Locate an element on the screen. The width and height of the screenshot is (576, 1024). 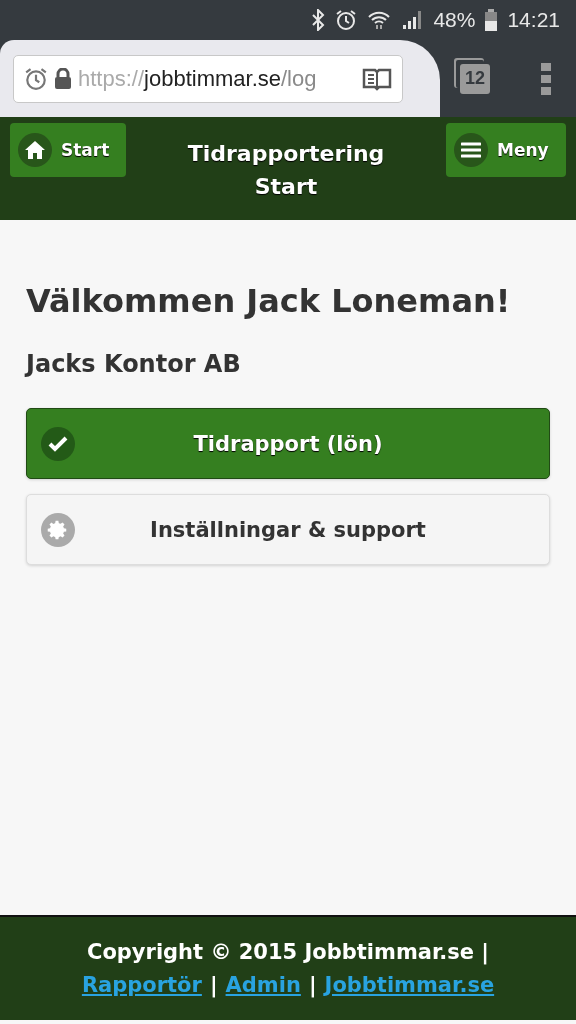
clock-time: 14:21 is located at coordinates (533, 20).